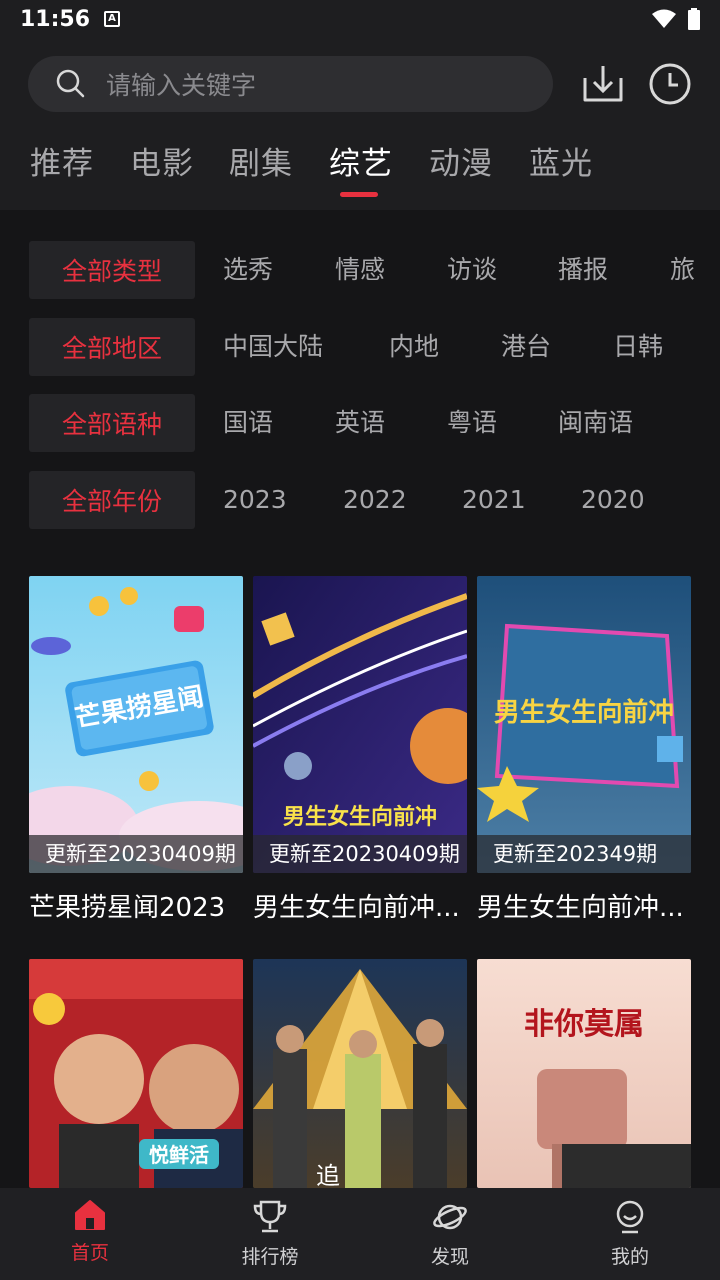  What do you see at coordinates (270, 1234) in the screenshot?
I see `nav-ranking: 排行榜` at bounding box center [270, 1234].